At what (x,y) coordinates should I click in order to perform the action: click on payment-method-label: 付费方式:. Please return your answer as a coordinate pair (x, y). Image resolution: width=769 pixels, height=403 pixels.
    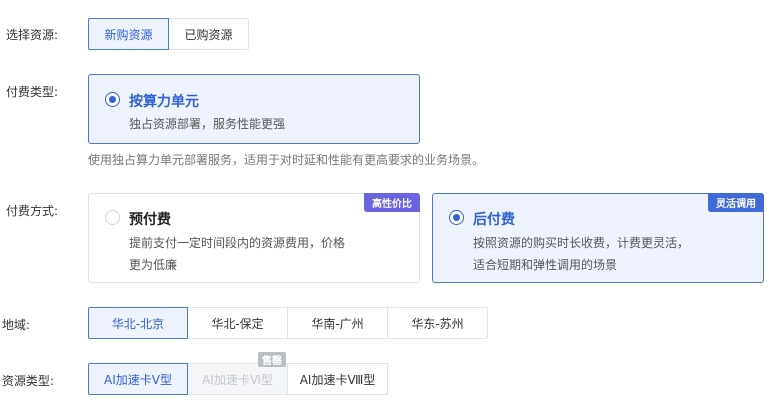
    Looking at the image, I should click on (32, 211).